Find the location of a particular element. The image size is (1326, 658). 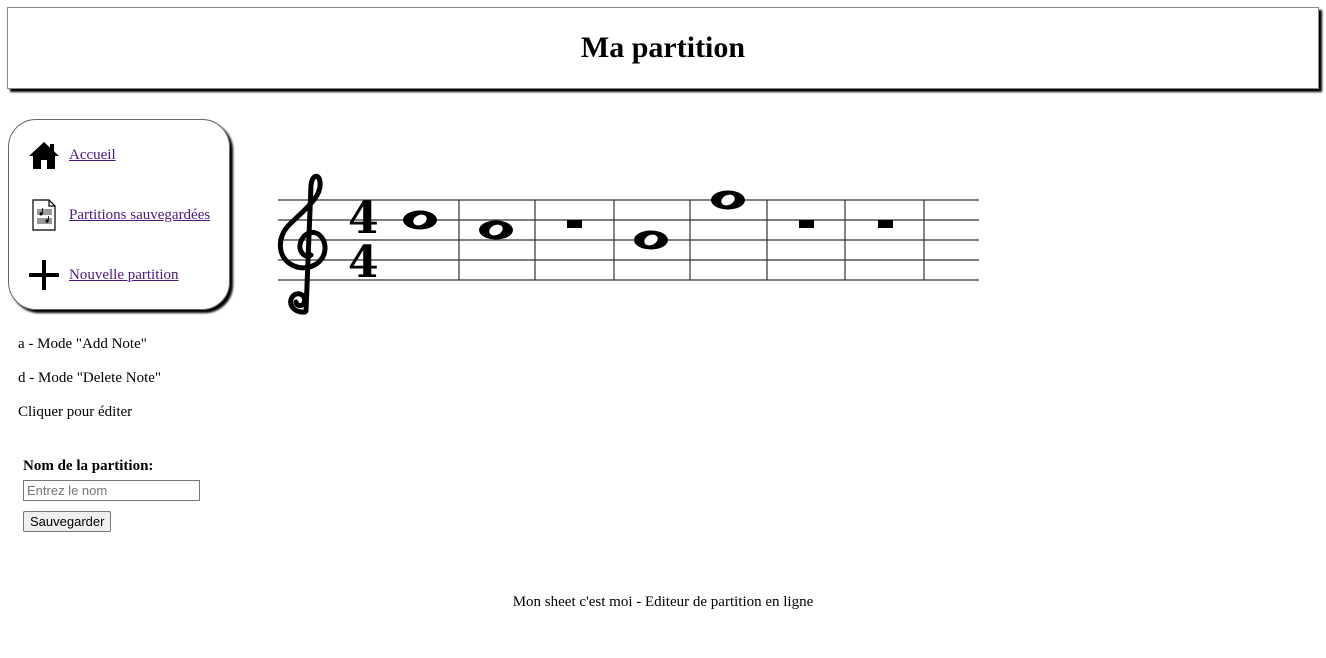

staff-lines is located at coordinates (628, 240).